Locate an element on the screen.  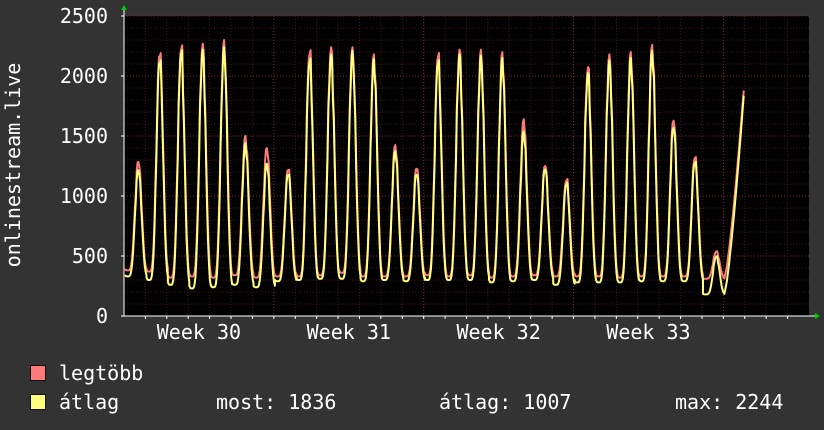
x-tick-labels: Week 30 Week 31 Week 32 Week 33 is located at coordinates (424, 332).